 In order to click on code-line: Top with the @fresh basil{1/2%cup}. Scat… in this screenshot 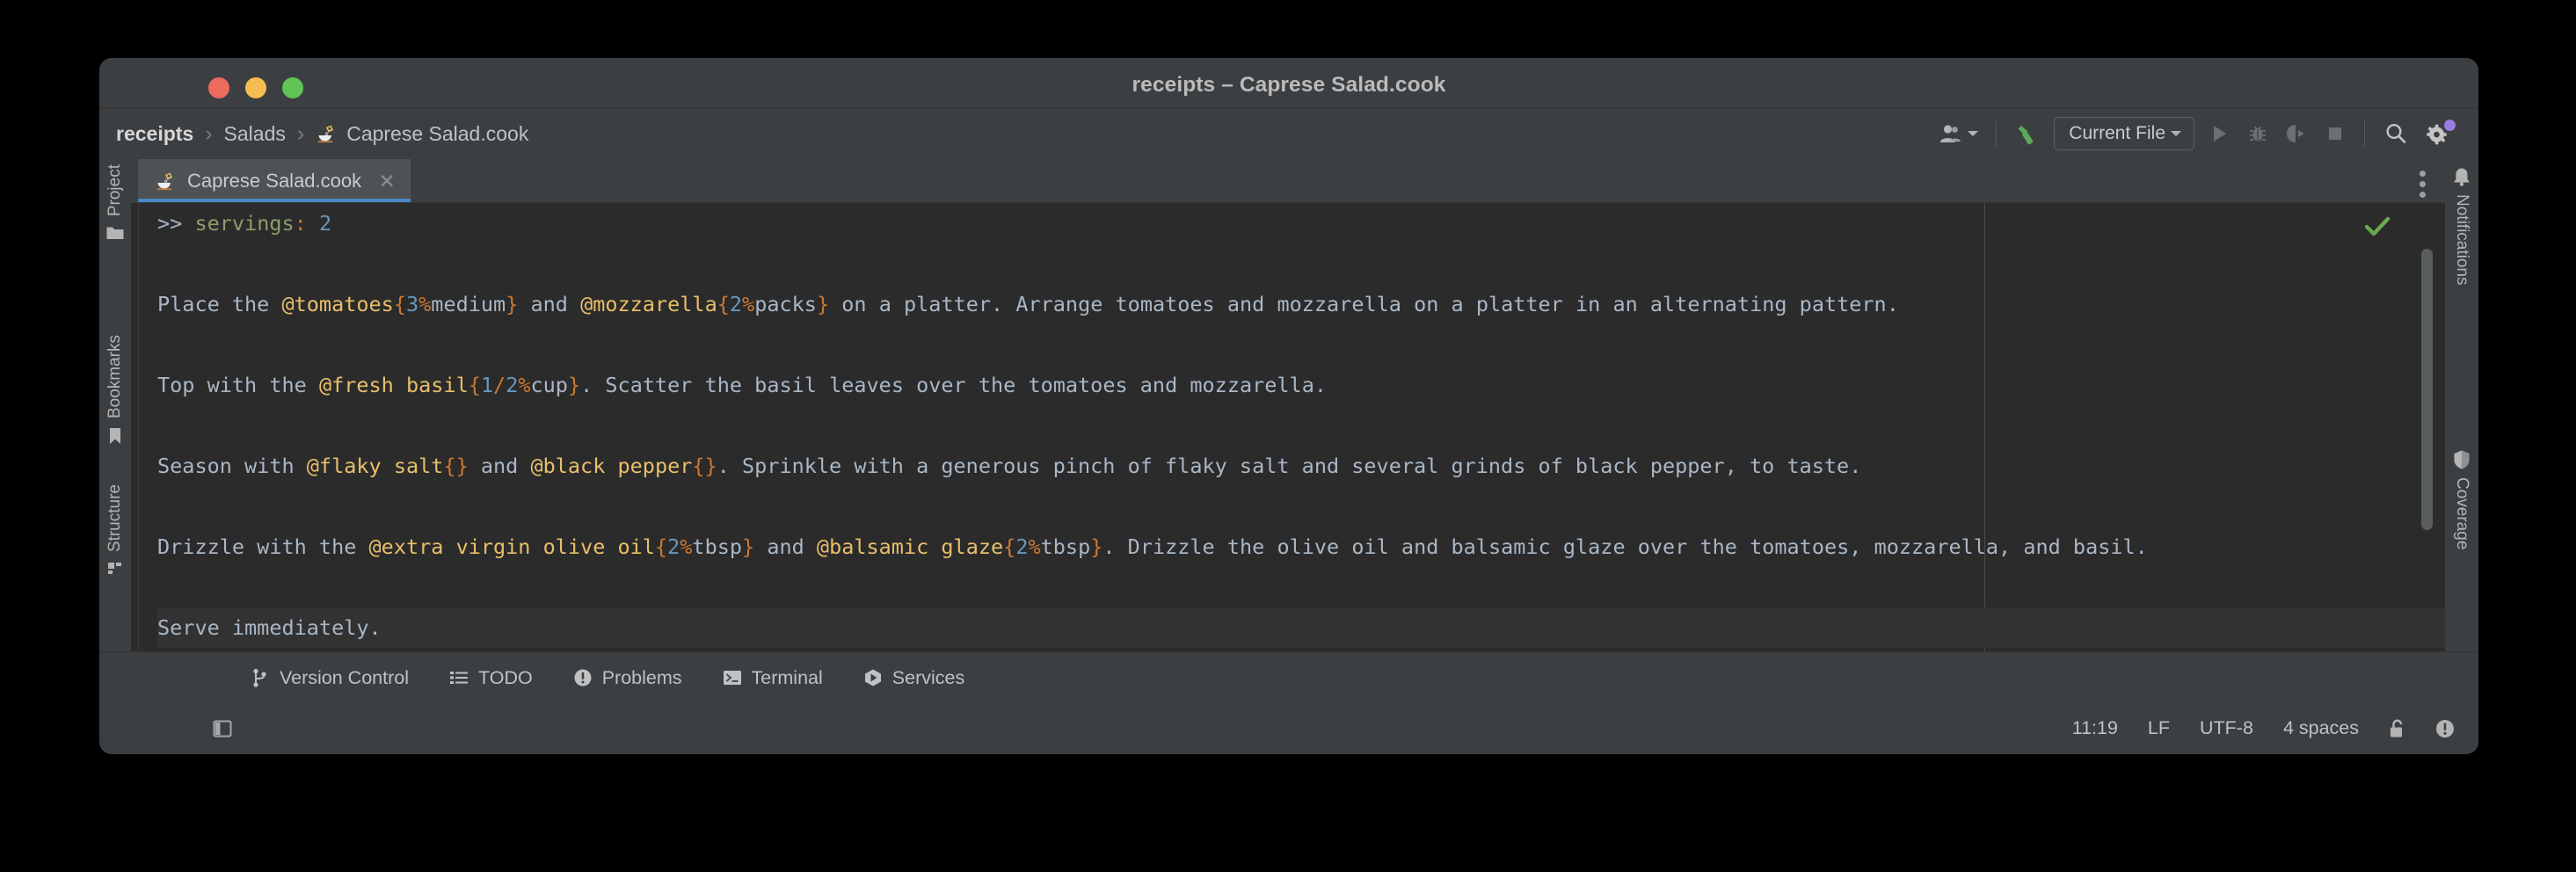, I will do `click(1301, 385)`.